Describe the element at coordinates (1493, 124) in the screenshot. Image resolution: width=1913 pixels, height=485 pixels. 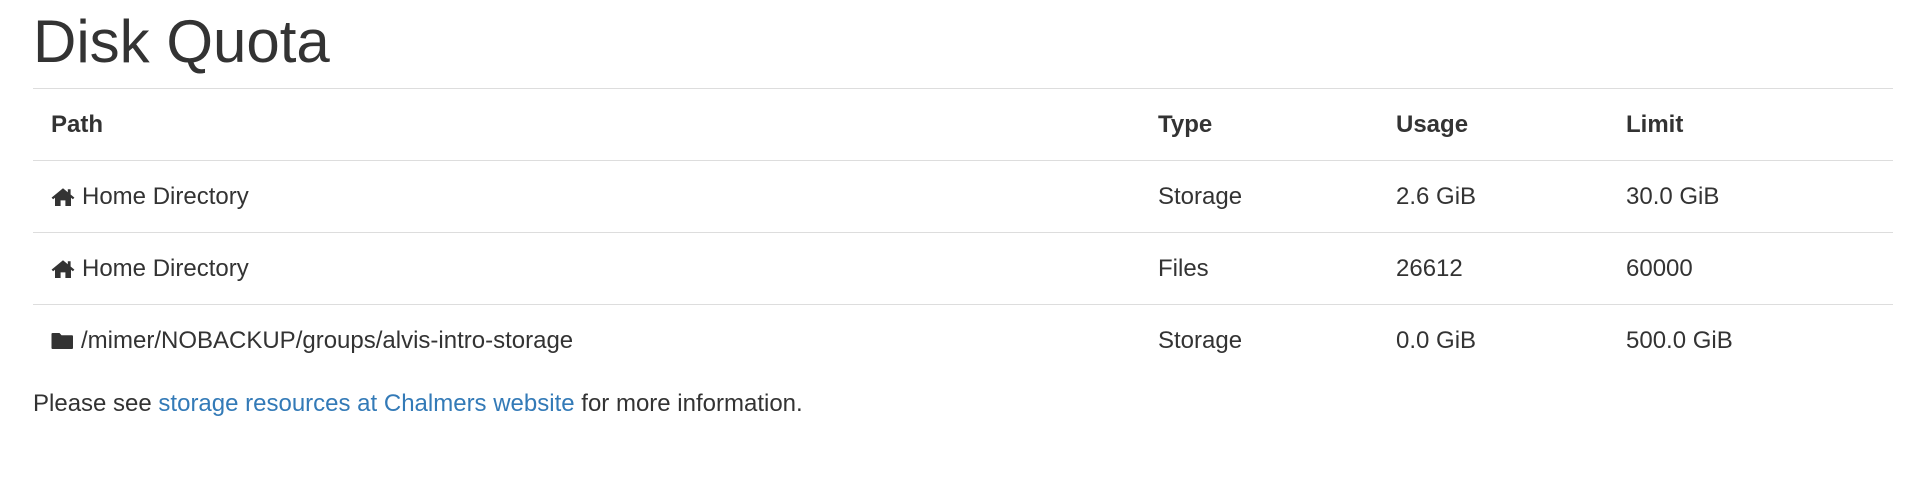
I see `column-header-usage: Usage` at that location.